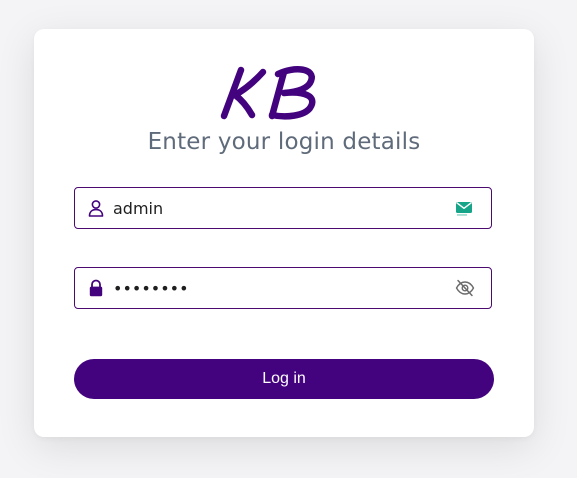 The height and width of the screenshot is (478, 577). Describe the element at coordinates (465, 288) in the screenshot. I see `eye-off-icon` at that location.